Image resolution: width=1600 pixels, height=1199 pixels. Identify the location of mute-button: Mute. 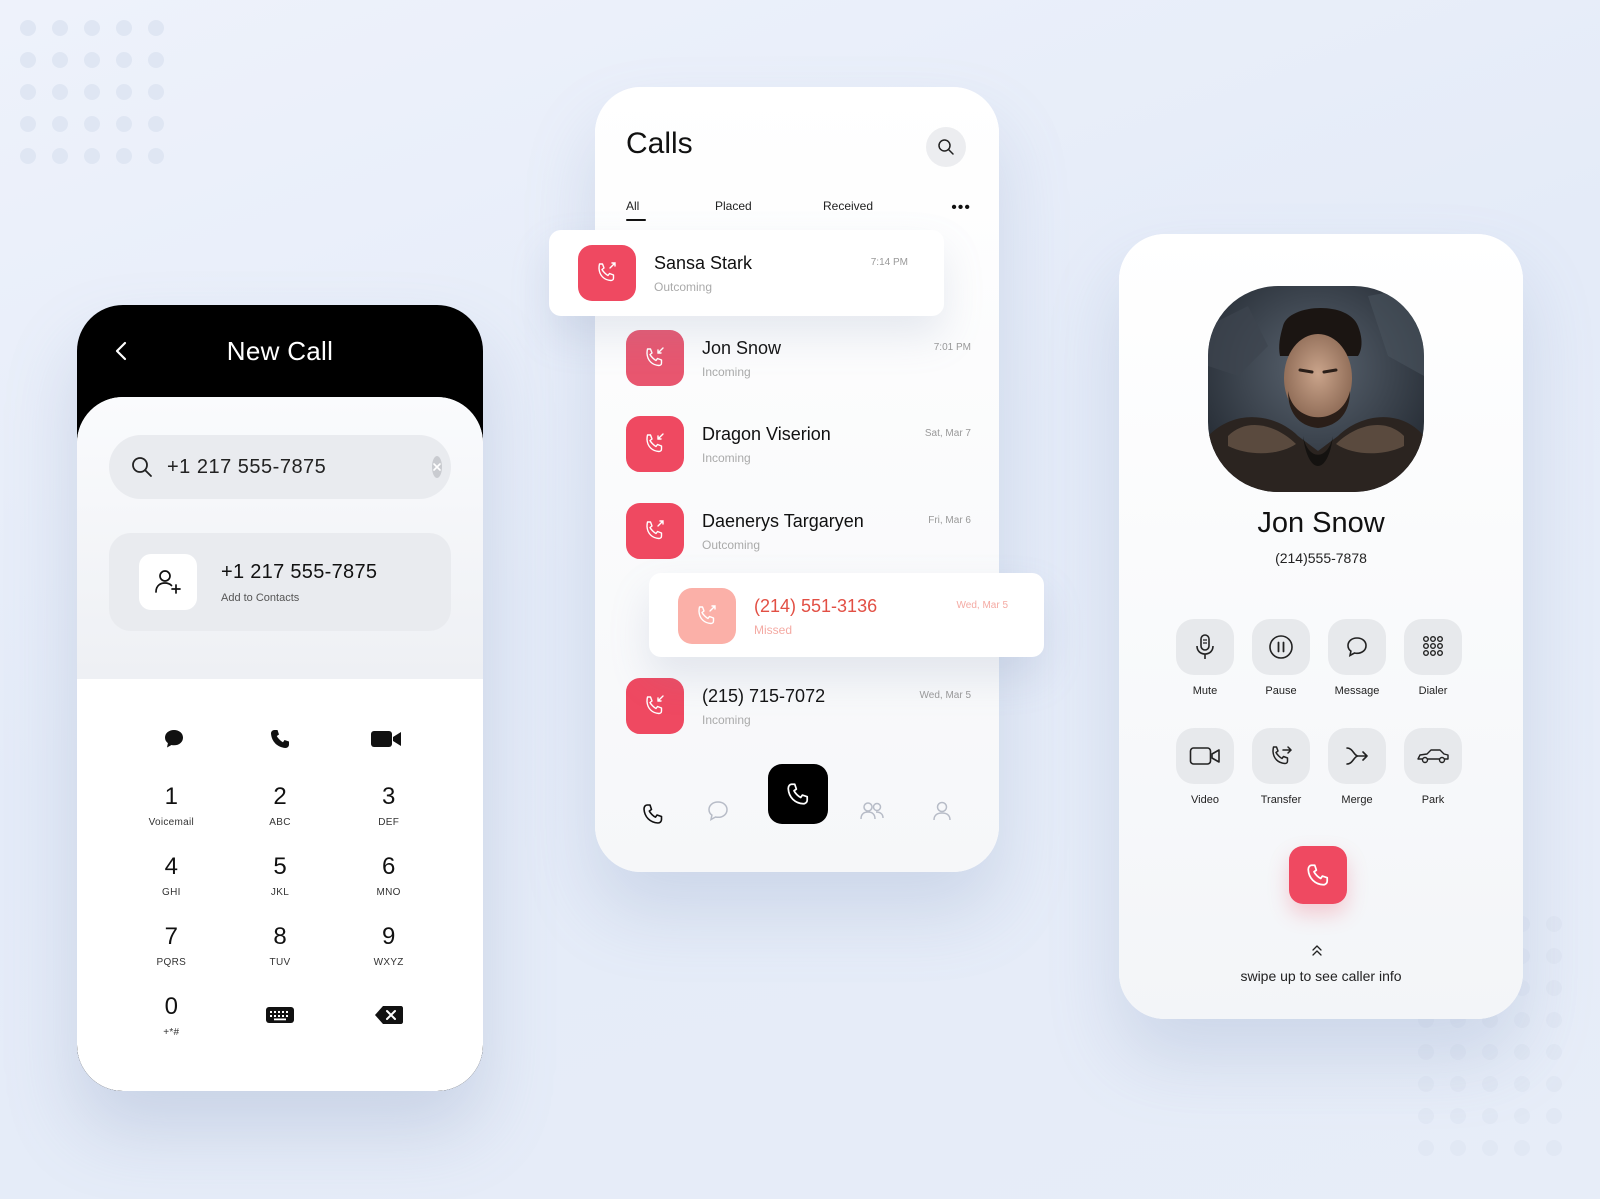
(1205, 658).